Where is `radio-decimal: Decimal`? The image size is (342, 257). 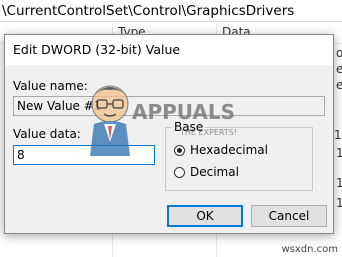
radio-decimal: Decimal is located at coordinates (206, 172).